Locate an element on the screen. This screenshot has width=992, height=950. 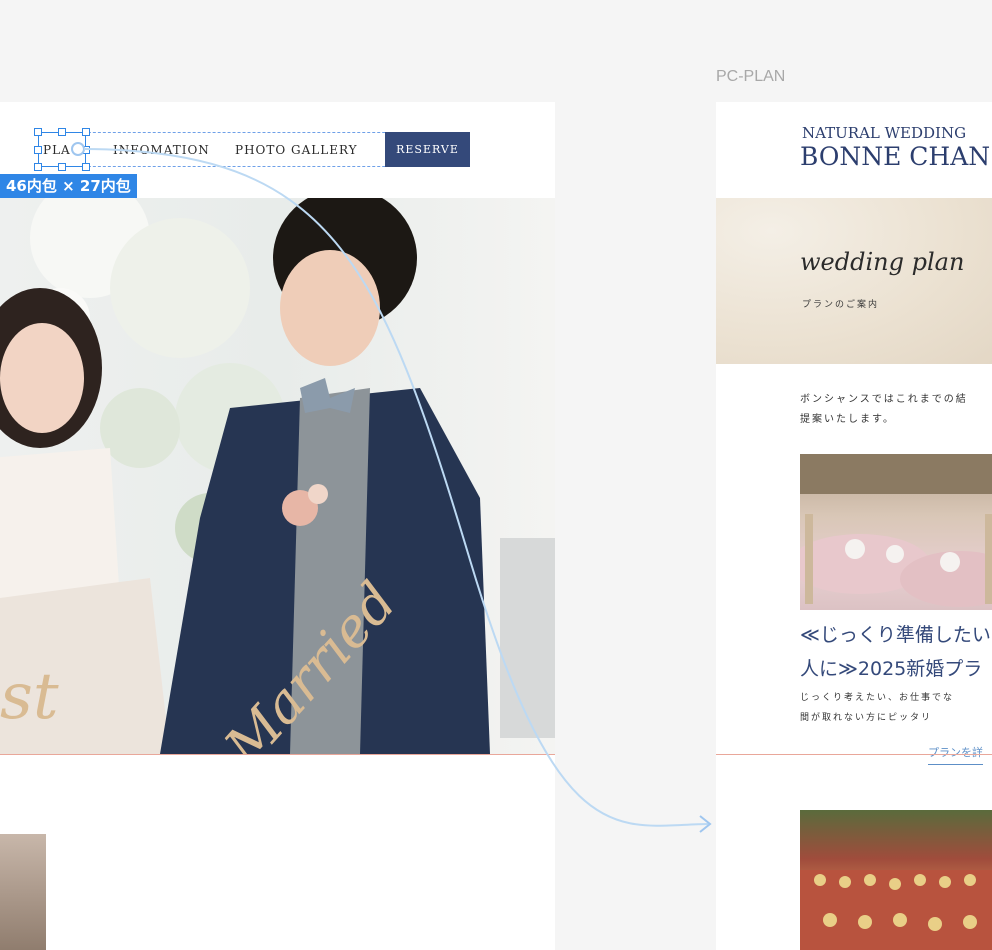
resize-handle-bl is located at coordinates (38, 167).